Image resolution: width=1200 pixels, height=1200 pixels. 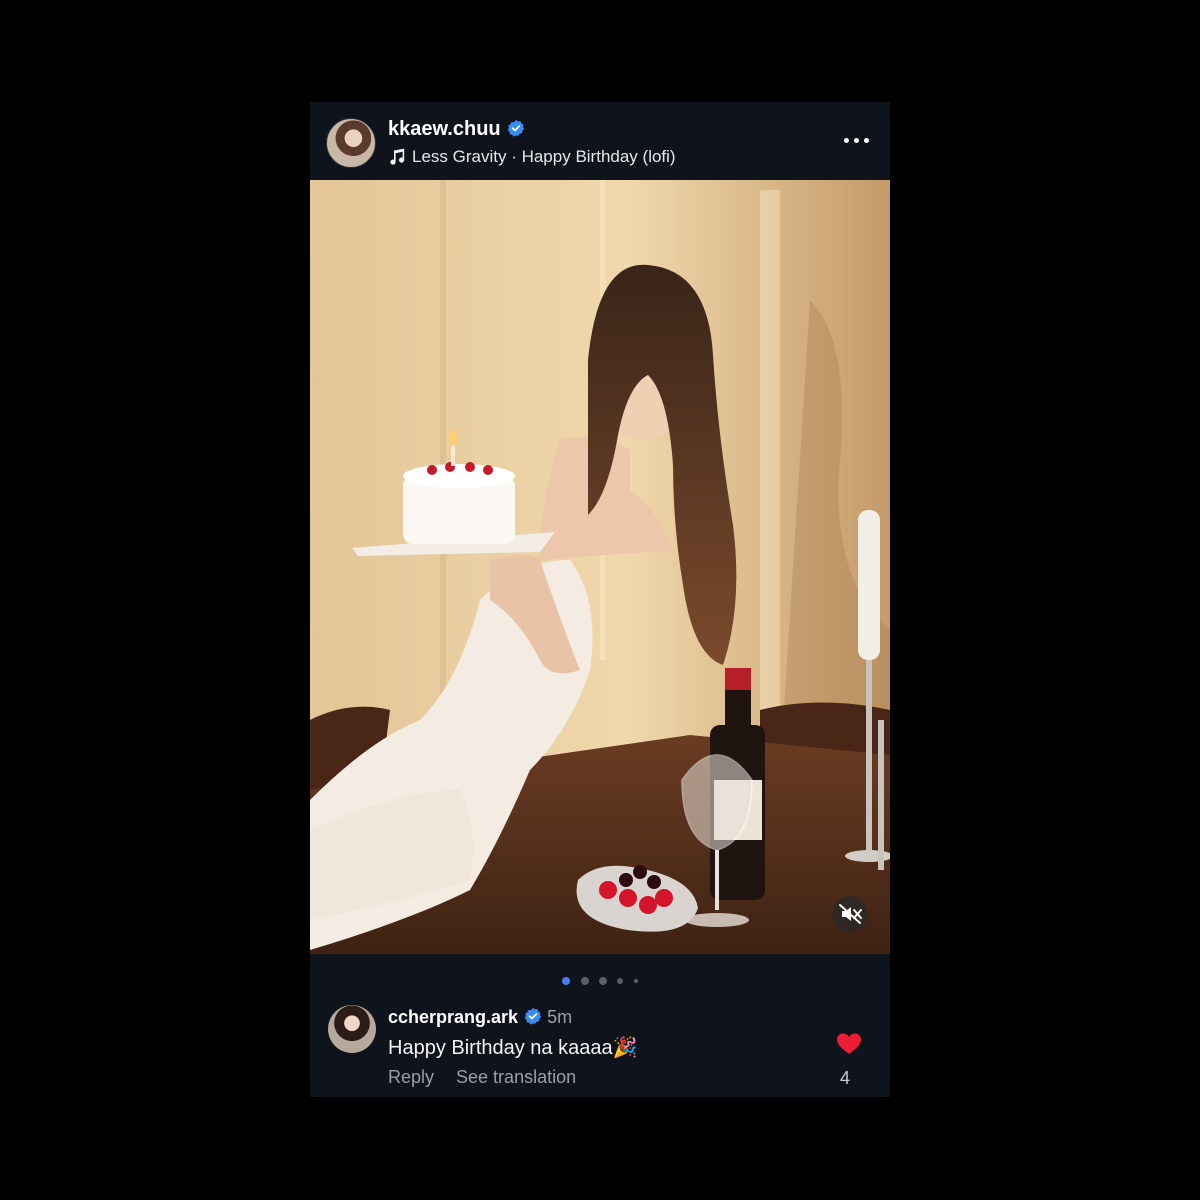 I want to click on muted-speaker-icon, so click(x=850, y=914).